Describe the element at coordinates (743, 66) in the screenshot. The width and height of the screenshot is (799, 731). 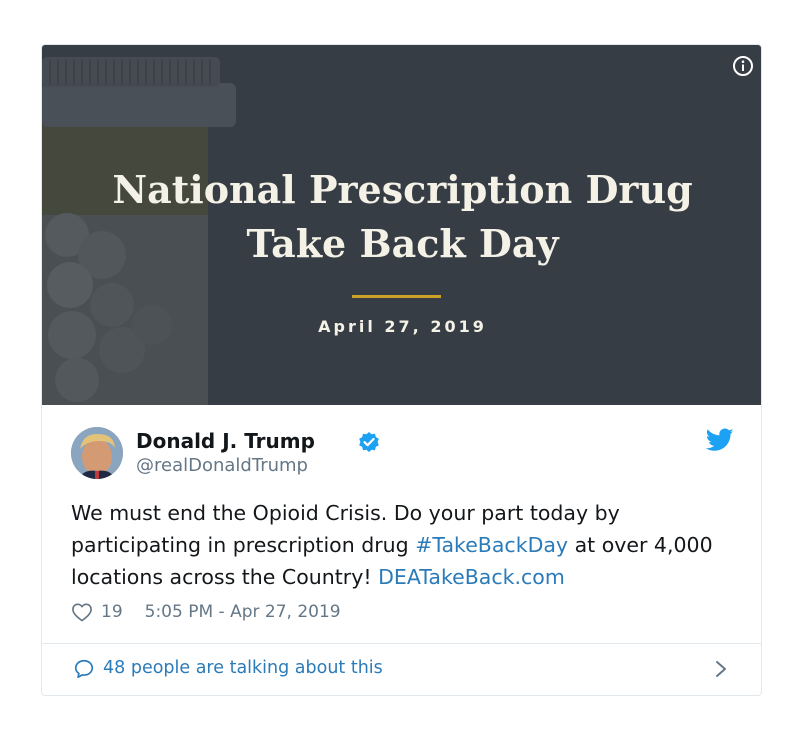
I see `info-circle-icon` at that location.